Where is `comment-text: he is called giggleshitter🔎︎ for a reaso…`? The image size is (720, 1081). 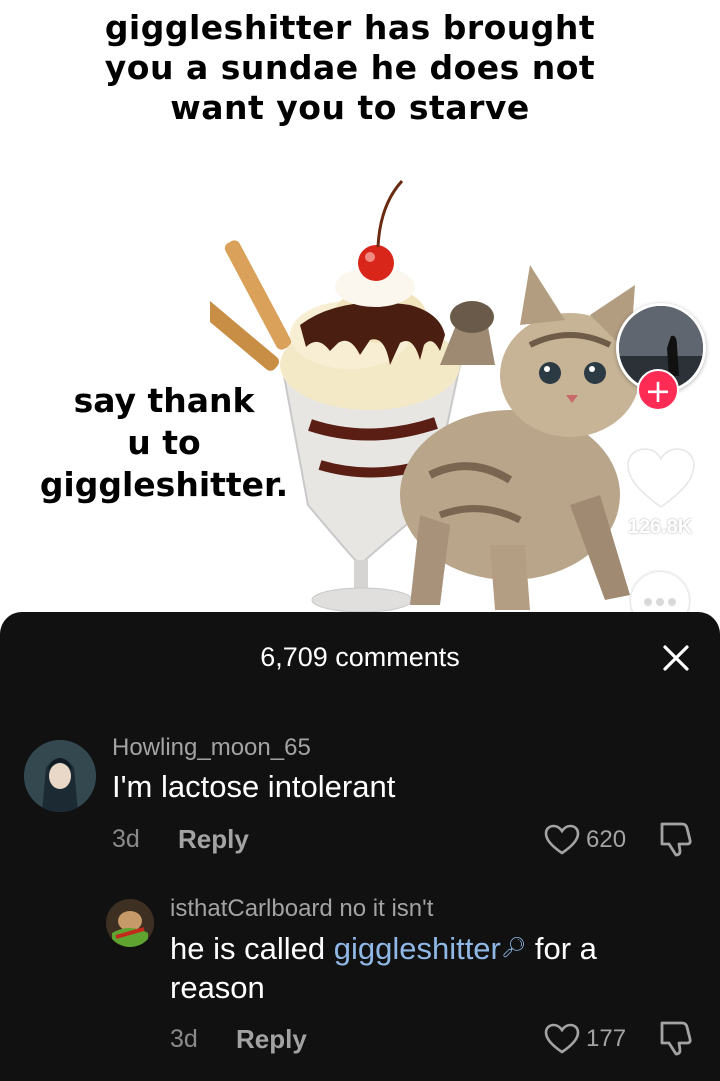
comment-text: he is called giggleshitter🔎︎ for a reaso… is located at coordinates (420, 968).